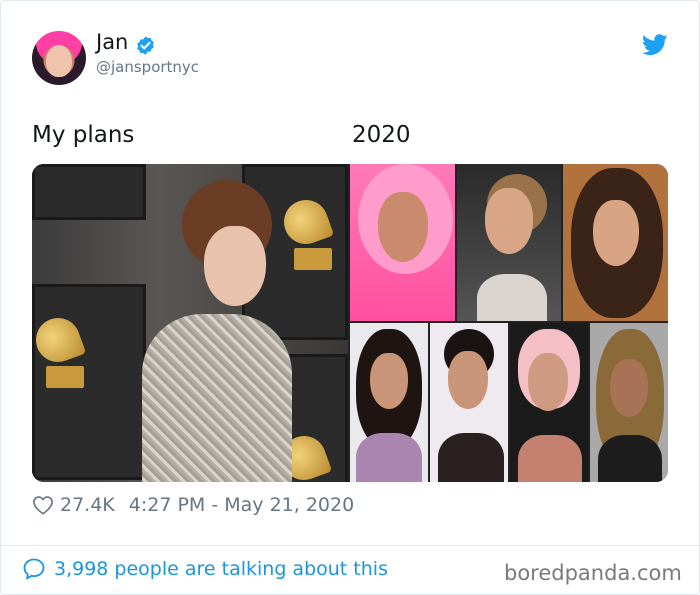 The width and height of the screenshot is (700, 595). What do you see at coordinates (402, 242) in the screenshot?
I see `portrait-pink-hair` at bounding box center [402, 242].